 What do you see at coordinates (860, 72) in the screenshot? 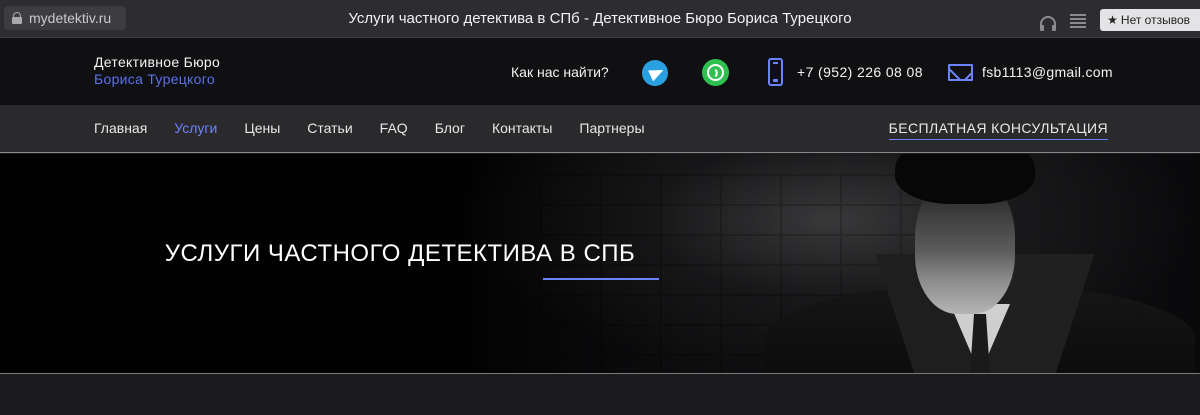
I see `phone-link: +7 (952) 226 08 08` at bounding box center [860, 72].